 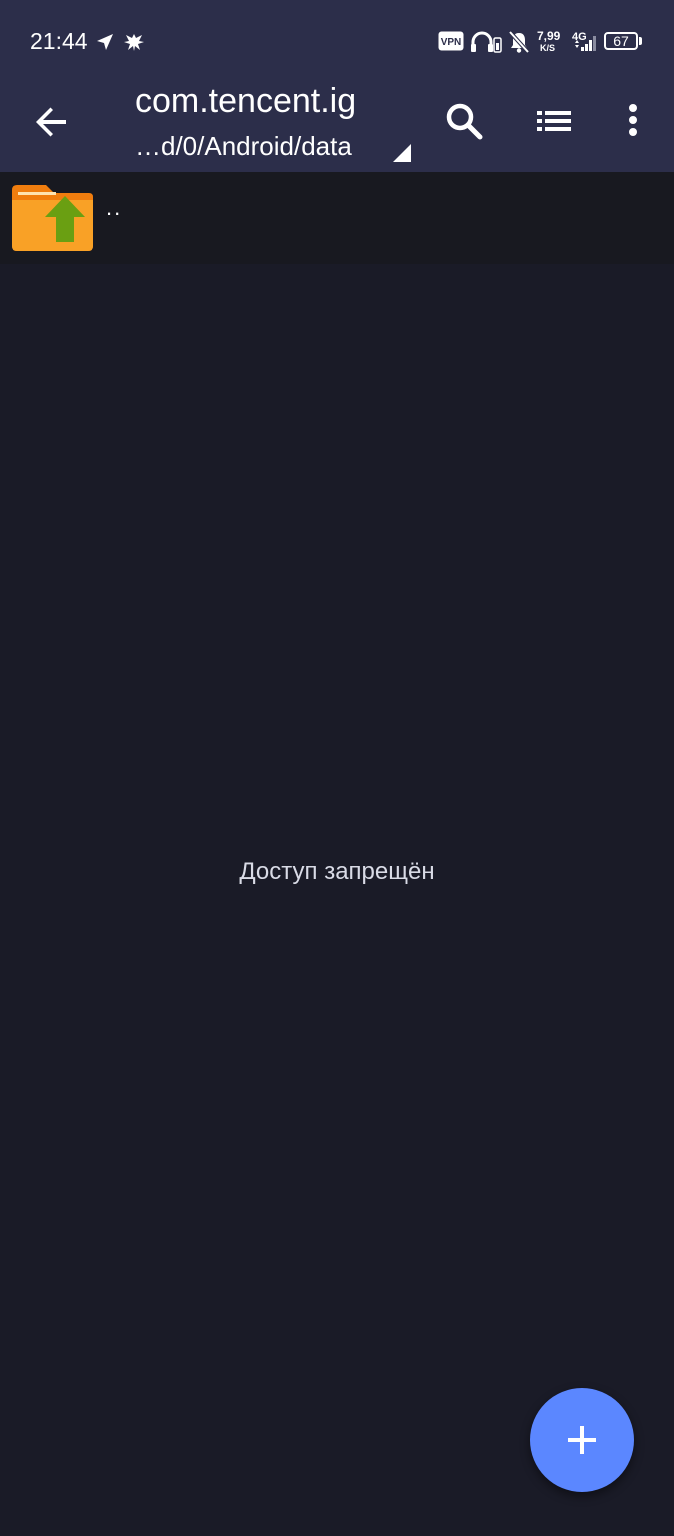 I want to click on vpn-badge: VPN, so click(x=451, y=41).